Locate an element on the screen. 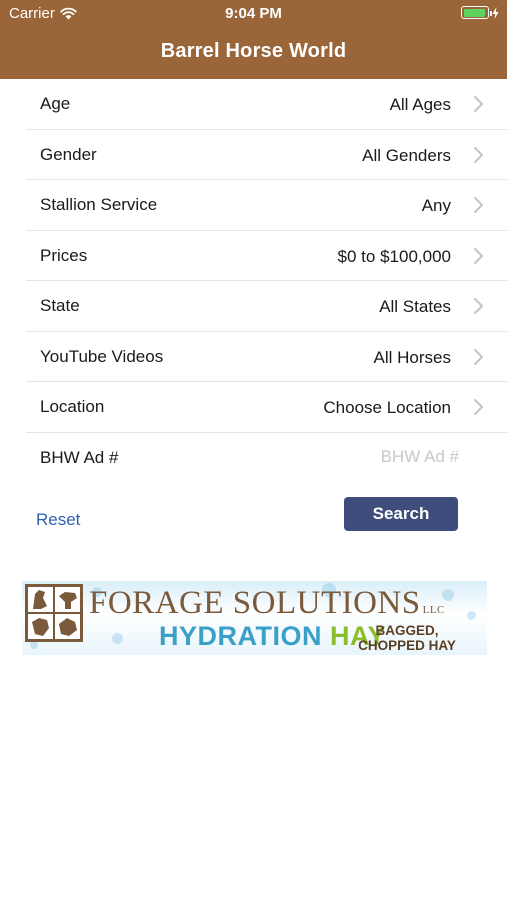 The width and height of the screenshot is (507, 900). page-title: Barrel Horse World is located at coordinates (253, 51).